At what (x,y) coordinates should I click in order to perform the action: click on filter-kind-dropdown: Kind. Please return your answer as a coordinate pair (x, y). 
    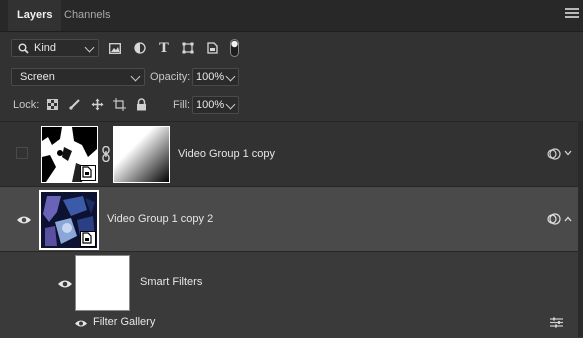
    Looking at the image, I should click on (55, 48).